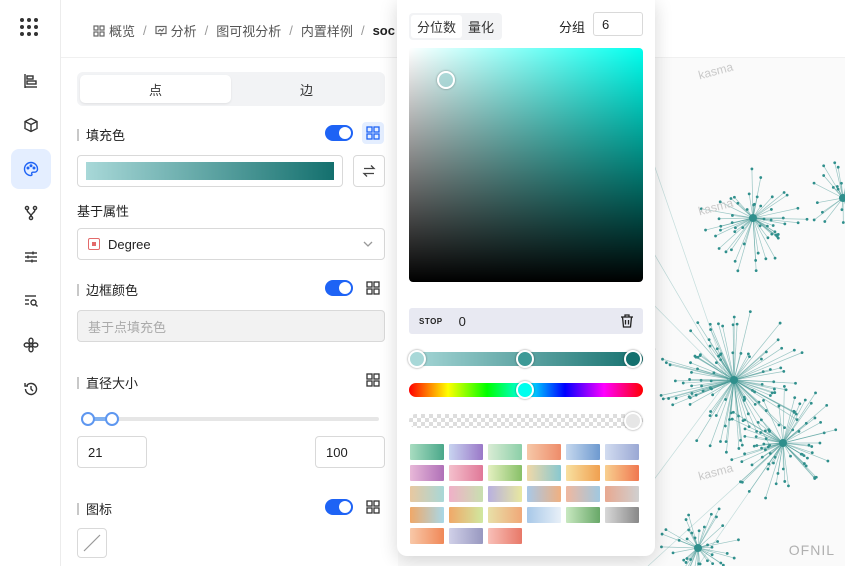 Image resolution: width=845 pixels, height=566 pixels. I want to click on alpha-slider, so click(526, 421).